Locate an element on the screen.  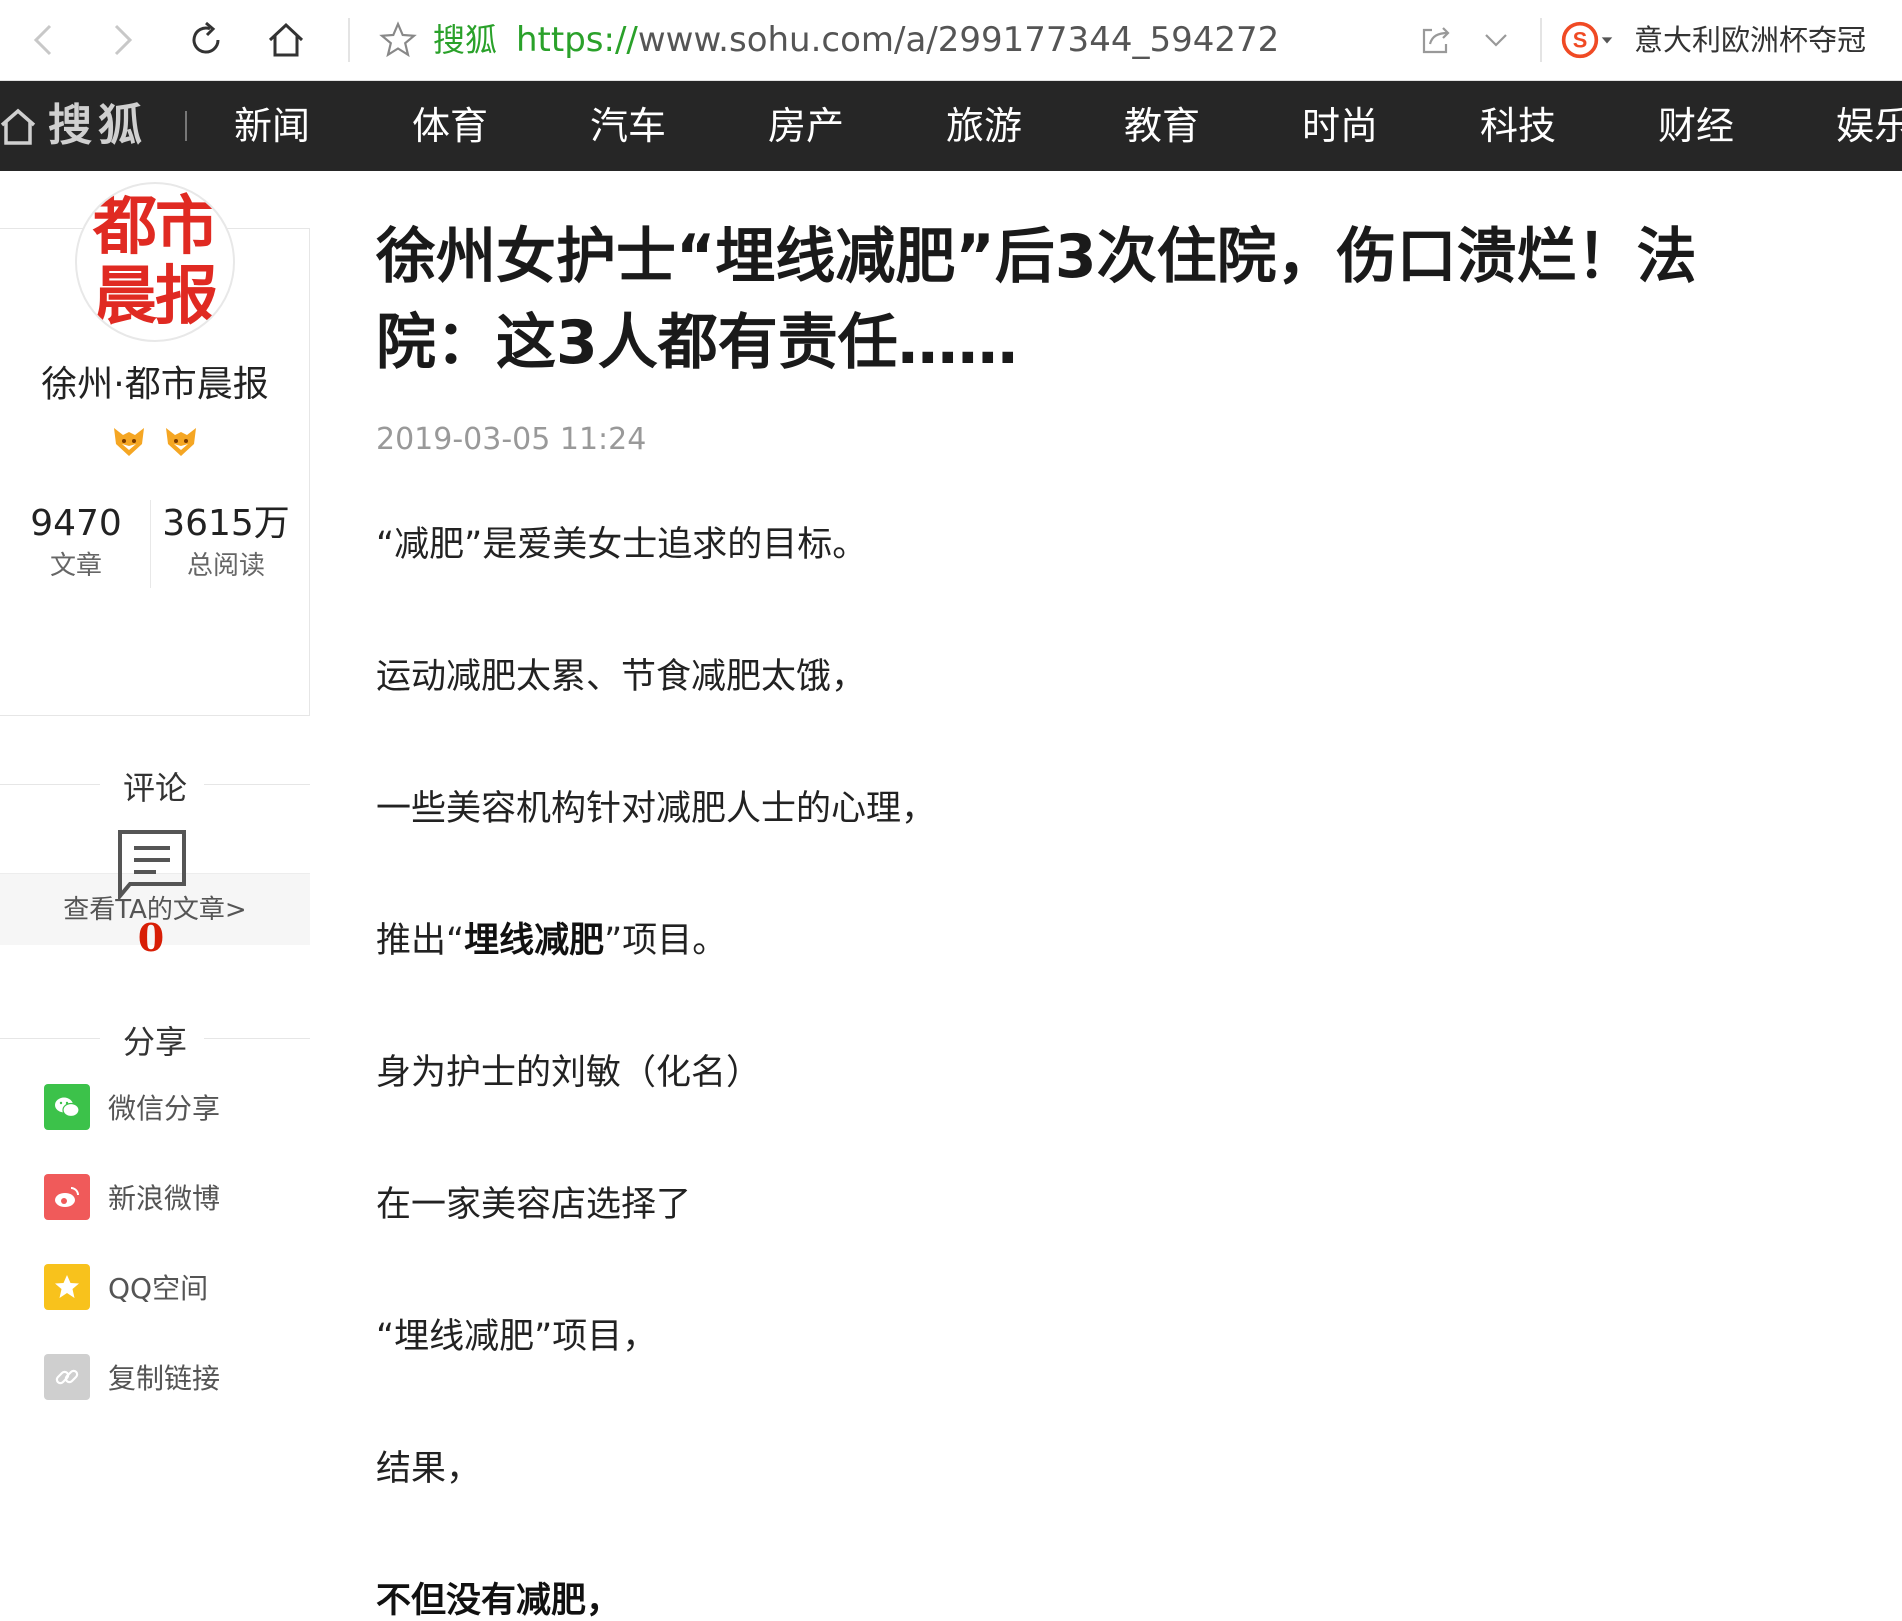
articles-label: 文章 is located at coordinates (75, 566).